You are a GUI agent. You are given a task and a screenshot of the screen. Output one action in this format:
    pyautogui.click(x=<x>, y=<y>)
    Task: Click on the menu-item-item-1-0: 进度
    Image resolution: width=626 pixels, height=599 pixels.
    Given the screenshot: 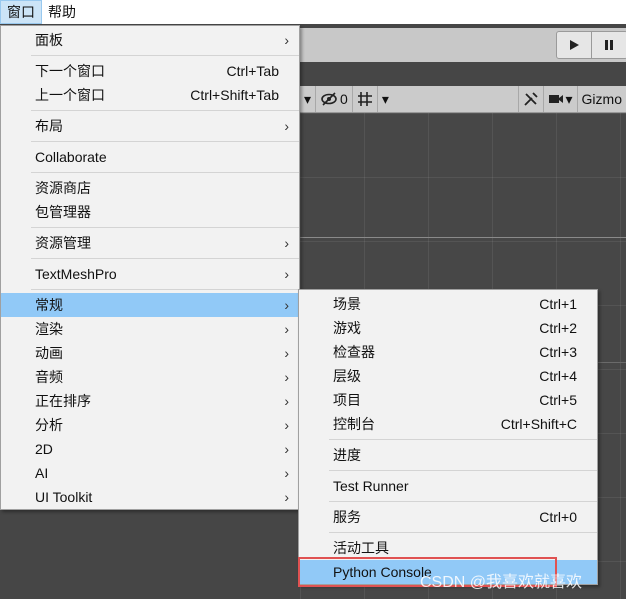 What is the action you would take?
    pyautogui.click(x=448, y=455)
    